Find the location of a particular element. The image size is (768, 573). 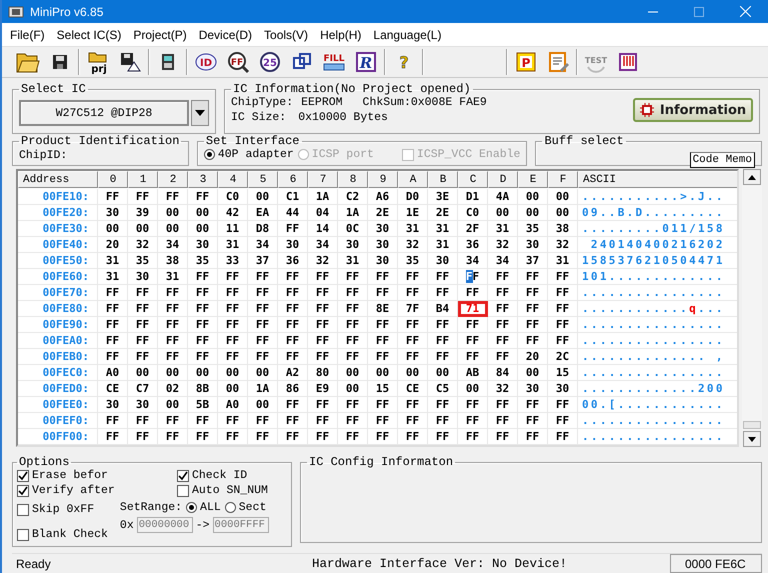

byte-cell: 86 is located at coordinates (293, 389).